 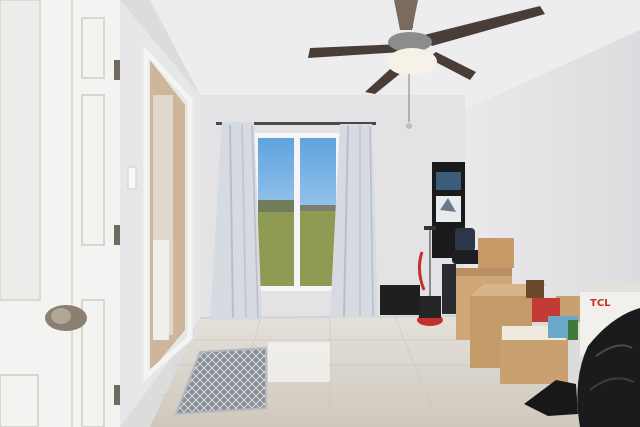 I want to click on floor-reflection, so click(x=299, y=362).